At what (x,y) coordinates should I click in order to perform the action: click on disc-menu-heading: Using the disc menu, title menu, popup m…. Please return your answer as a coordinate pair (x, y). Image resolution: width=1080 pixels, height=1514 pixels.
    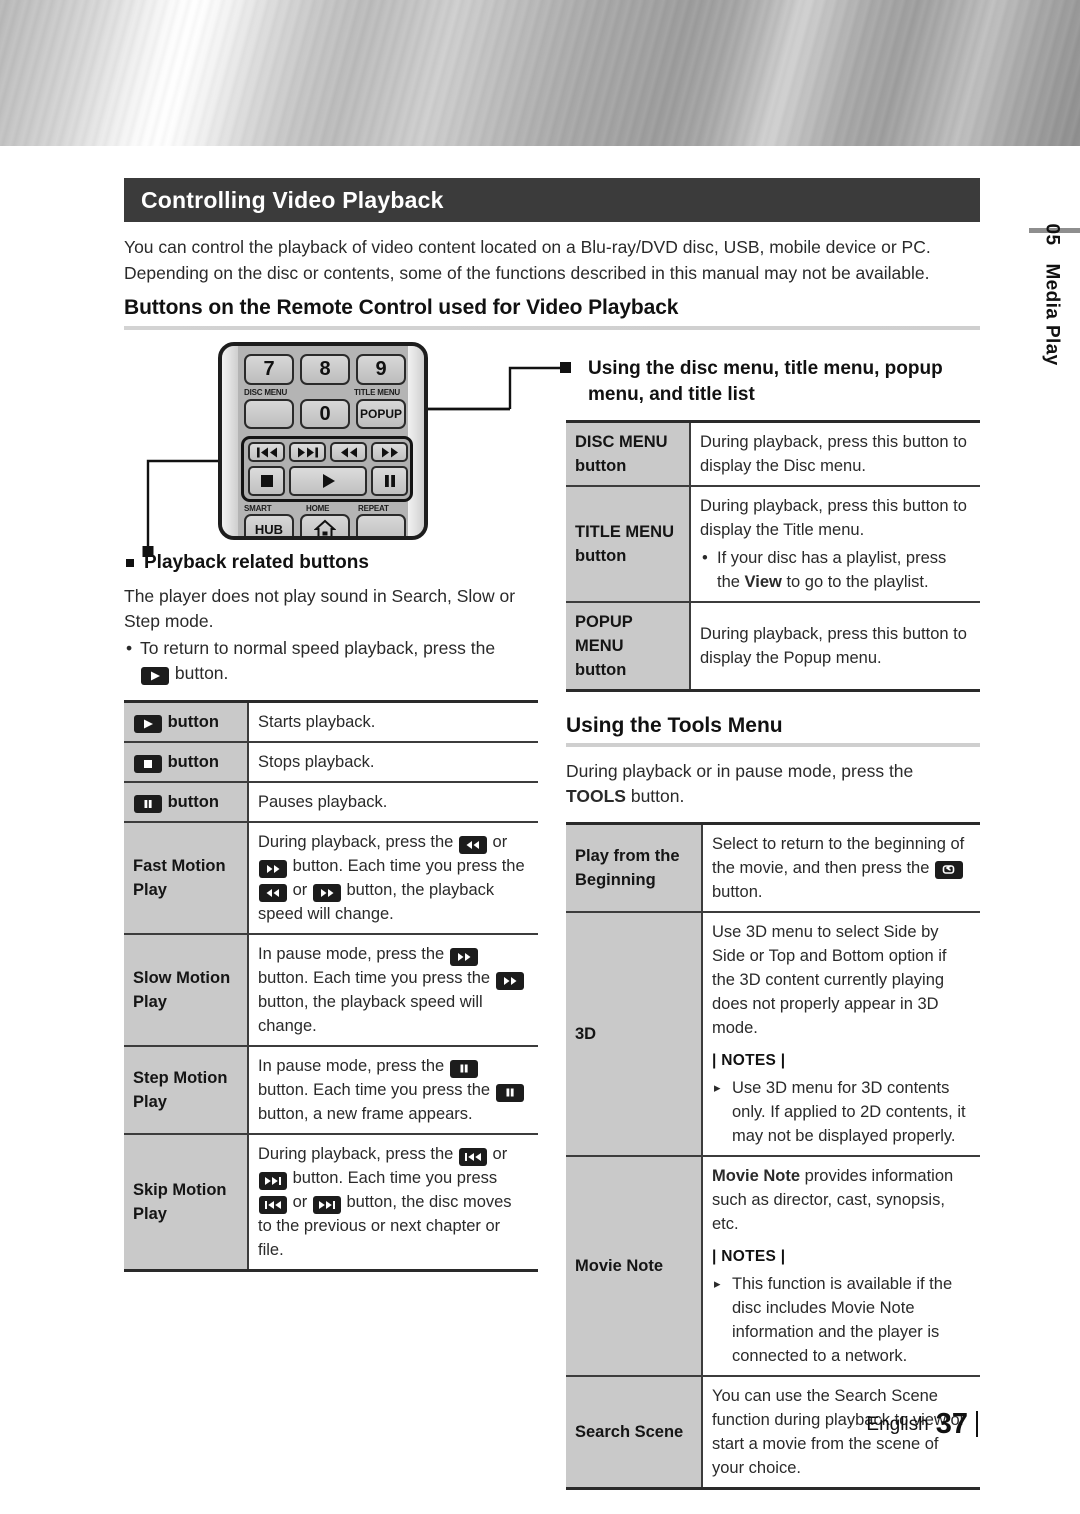
    Looking at the image, I should click on (773, 382).